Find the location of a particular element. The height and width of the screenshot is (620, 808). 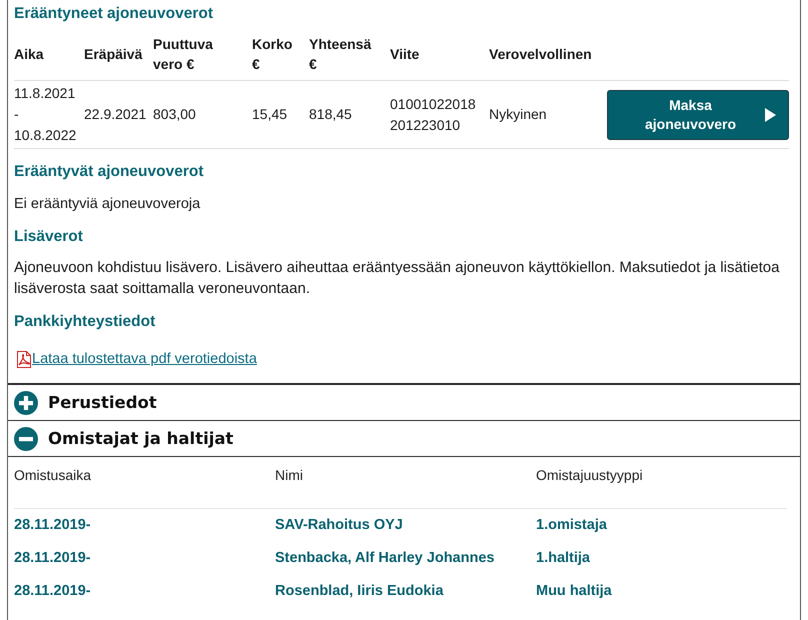

table-cell-text: 01001022018 201223010 is located at coordinates (433, 114).